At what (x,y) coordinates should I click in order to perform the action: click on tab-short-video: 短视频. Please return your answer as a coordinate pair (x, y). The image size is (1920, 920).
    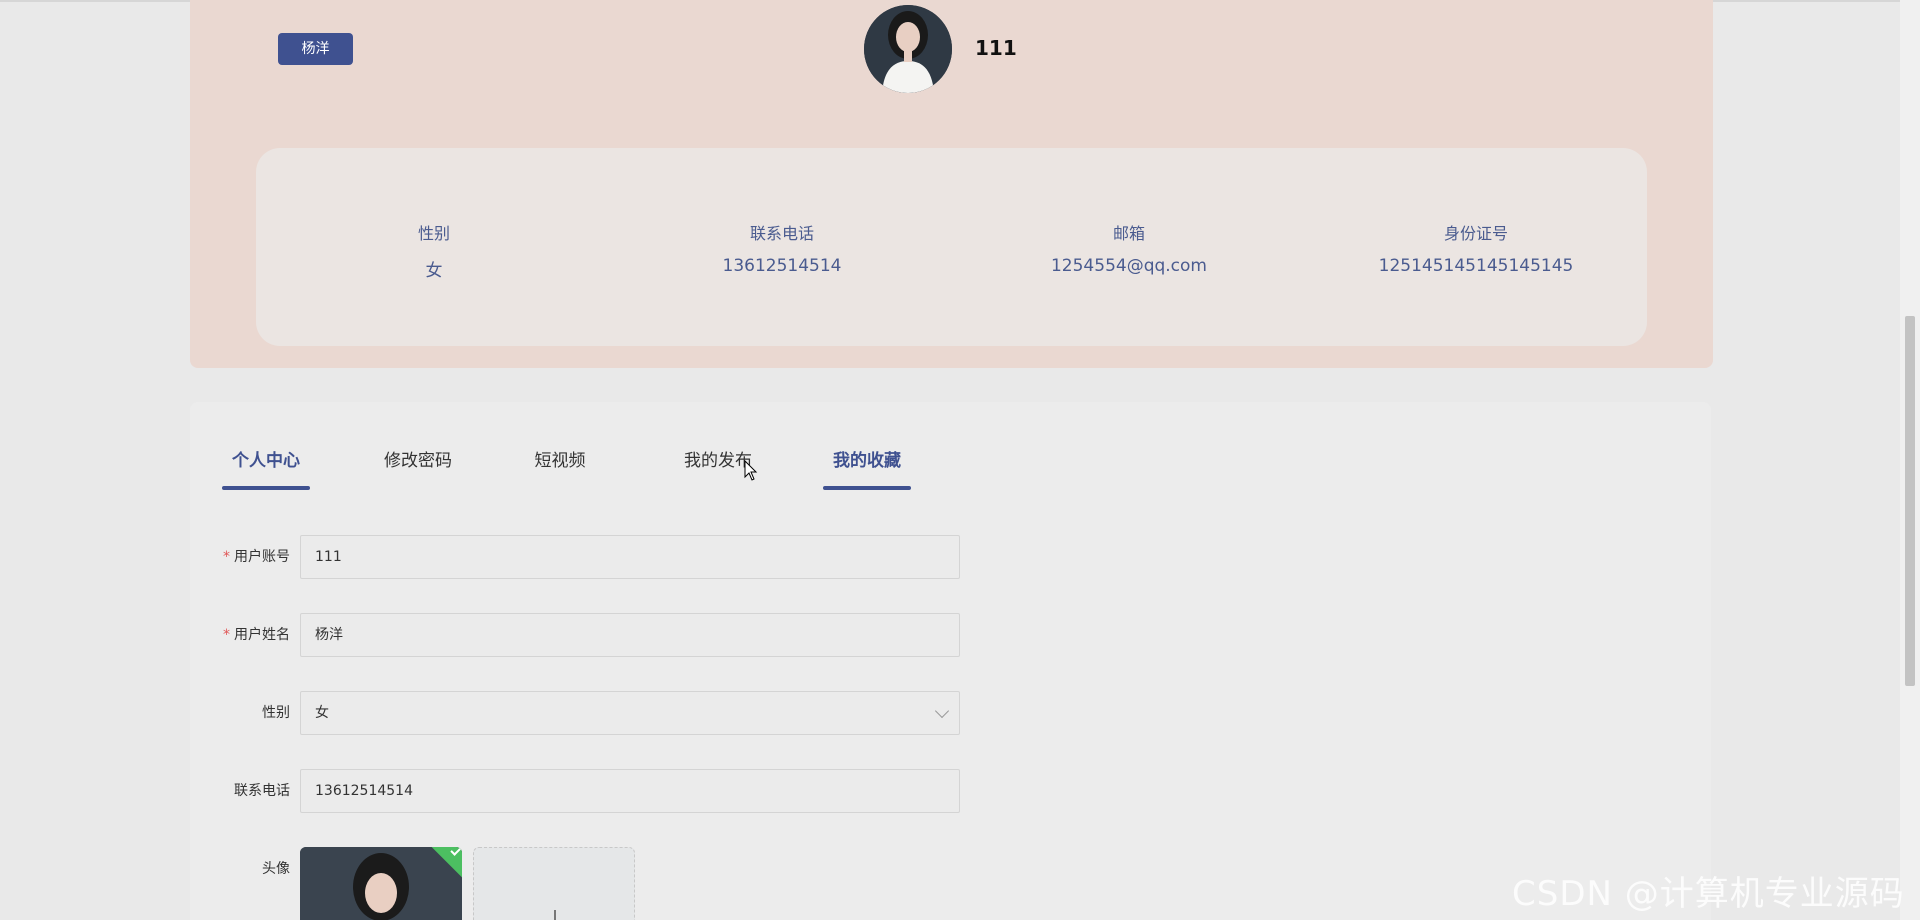
    Looking at the image, I should click on (560, 468).